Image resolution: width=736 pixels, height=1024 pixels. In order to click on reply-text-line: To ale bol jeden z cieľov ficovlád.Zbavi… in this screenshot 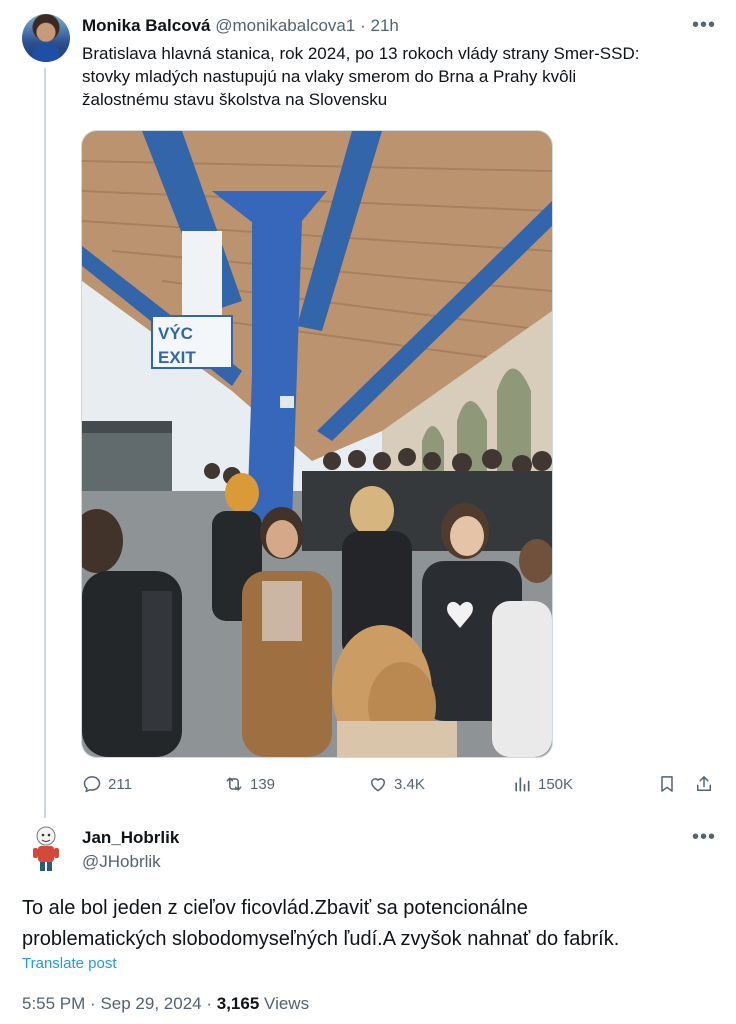, I will do `click(275, 908)`.